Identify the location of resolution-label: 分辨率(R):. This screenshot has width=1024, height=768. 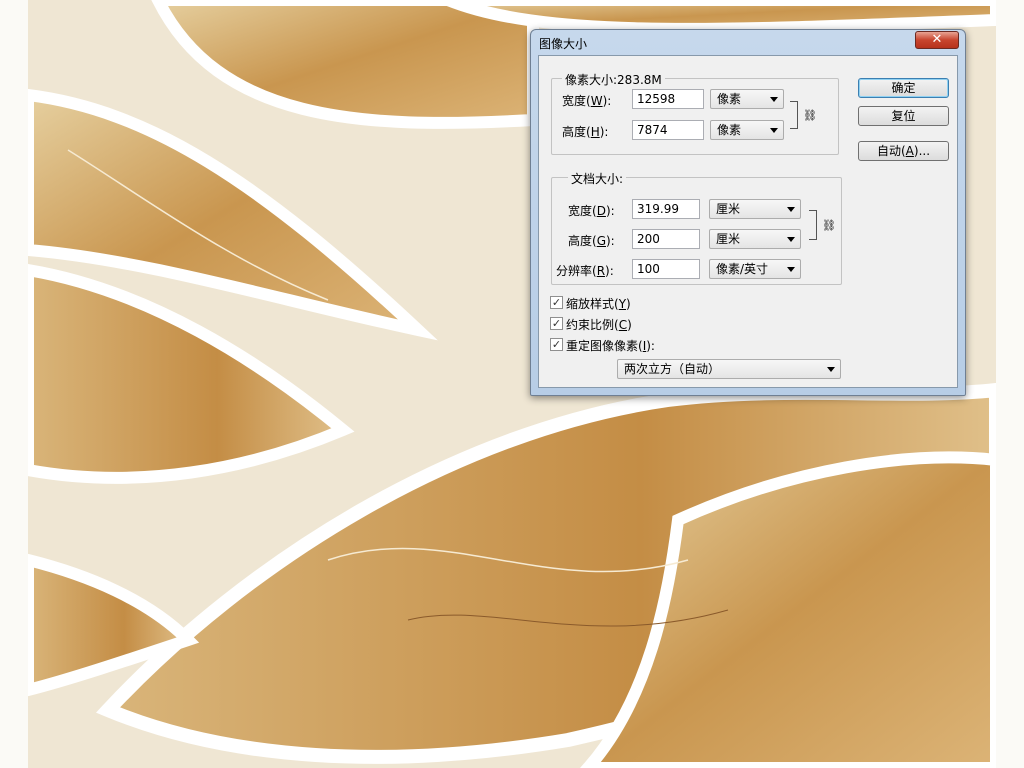
(585, 271).